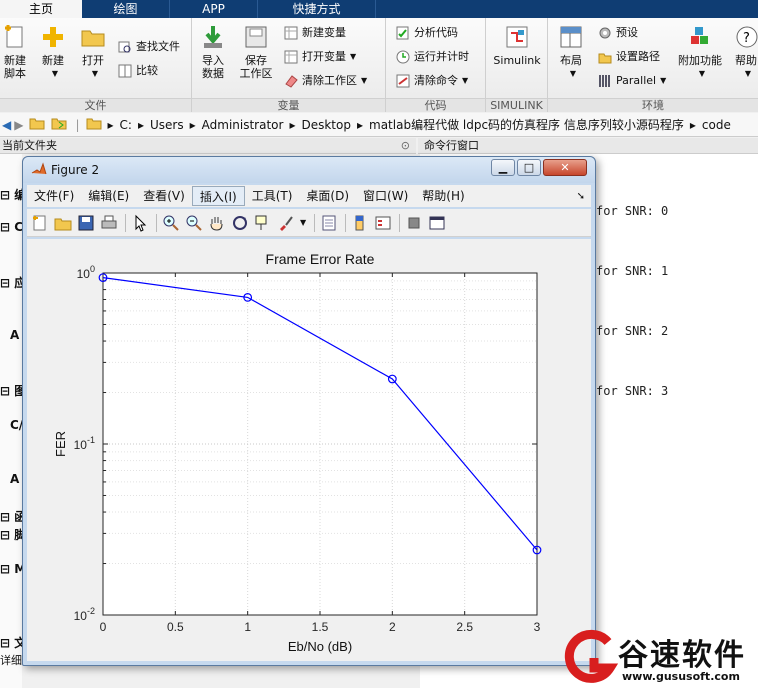 The height and width of the screenshot is (688, 758). I want to click on breadcrumb-drive: C:, so click(126, 125).